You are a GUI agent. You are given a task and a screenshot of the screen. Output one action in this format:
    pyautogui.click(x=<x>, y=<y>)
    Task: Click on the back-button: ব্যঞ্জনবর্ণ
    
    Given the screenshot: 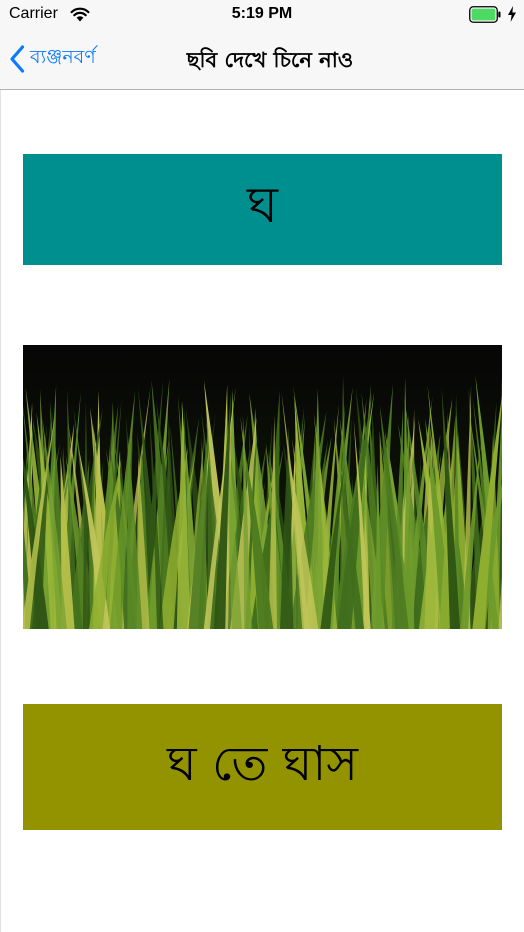 What is the action you would take?
    pyautogui.click(x=52, y=59)
    